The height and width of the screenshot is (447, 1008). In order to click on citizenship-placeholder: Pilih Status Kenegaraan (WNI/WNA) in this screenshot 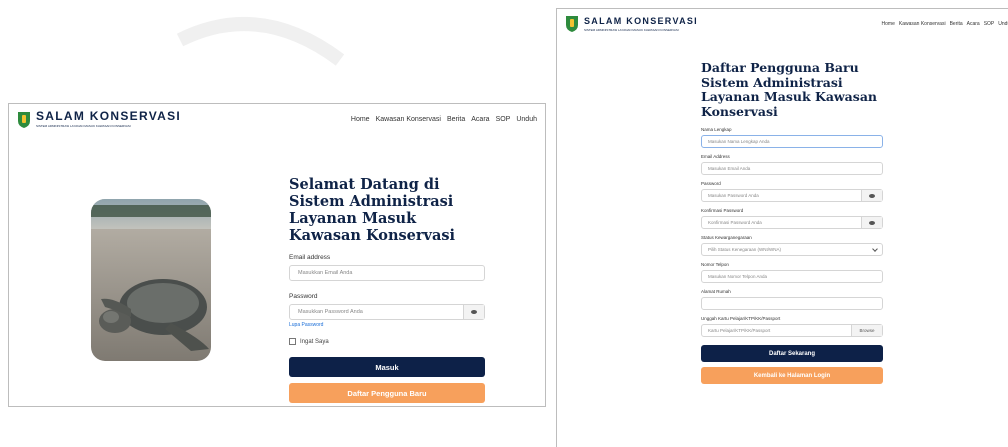, I will do `click(745, 249)`.